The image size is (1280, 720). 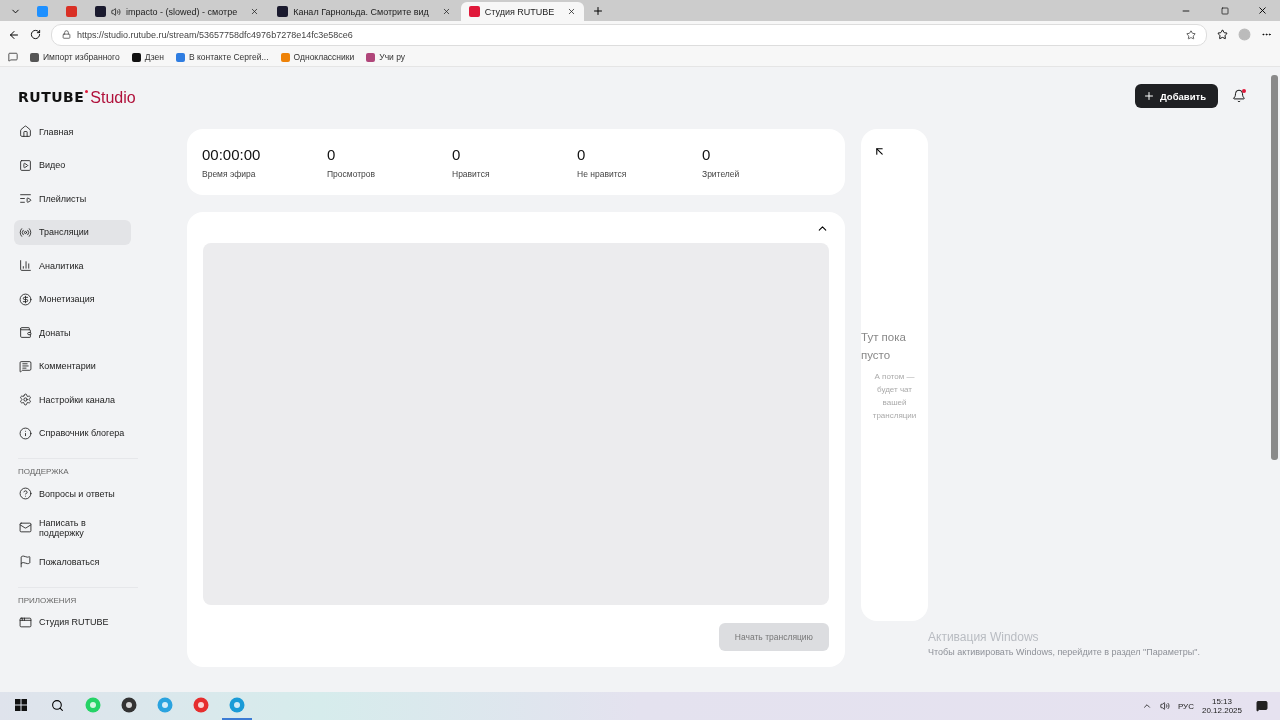 I want to click on sidebar-toggle-icon, so click(x=13, y=57).